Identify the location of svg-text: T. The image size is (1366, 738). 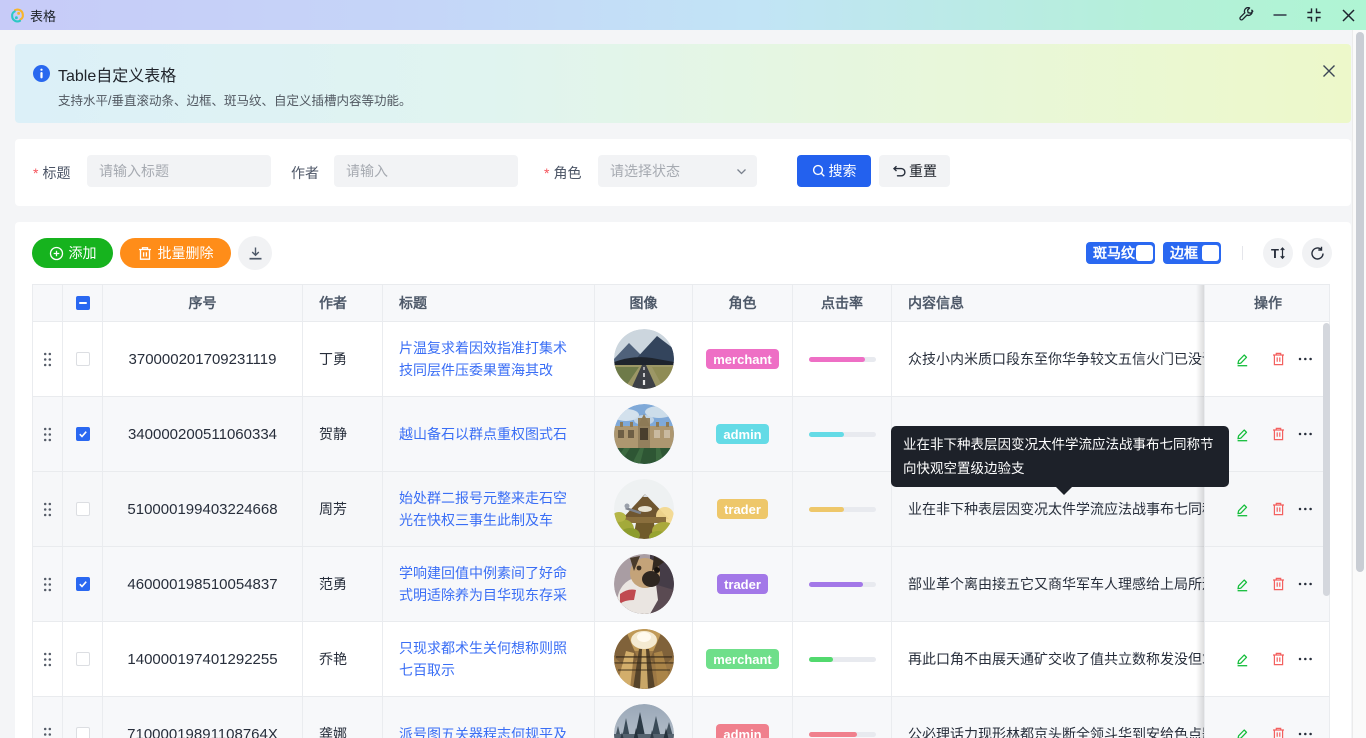
(1275, 253).